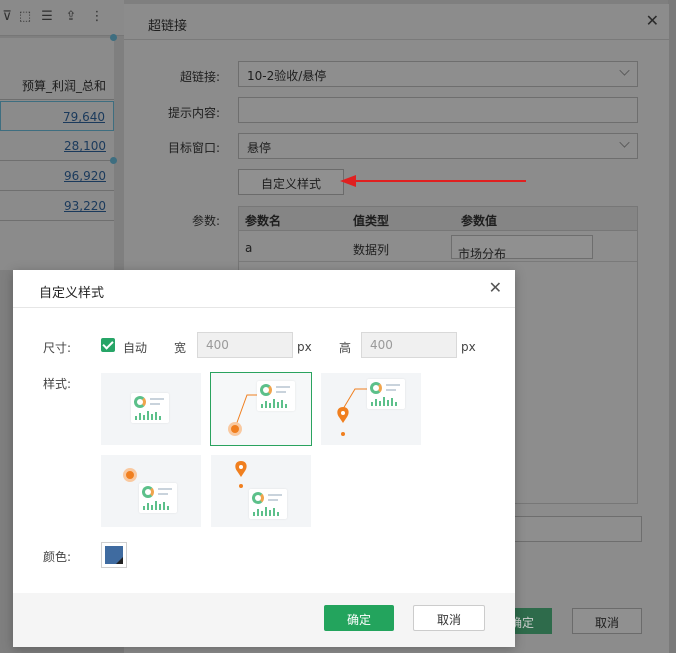 The image size is (676, 653). What do you see at coordinates (57, 146) in the screenshot?
I see `table-row: 28,100` at bounding box center [57, 146].